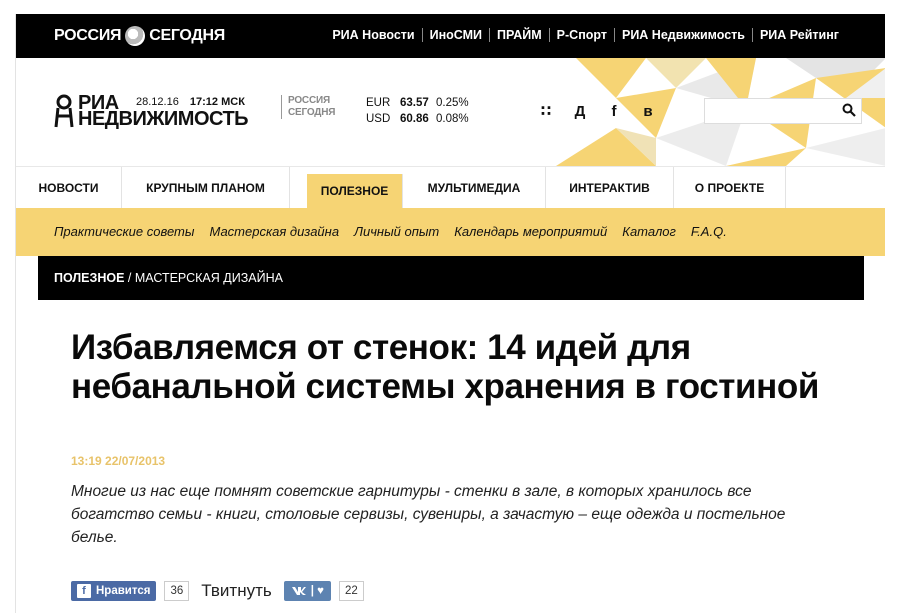  I want to click on share-bar: f Нравится 36 Твитнуть | ♥ 22, so click(217, 591).